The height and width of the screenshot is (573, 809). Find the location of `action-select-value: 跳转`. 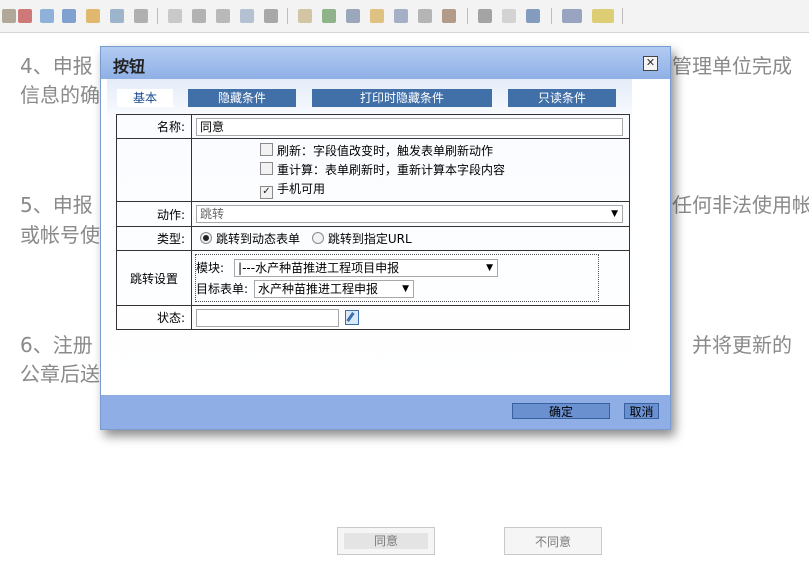

action-select-value: 跳转 is located at coordinates (212, 214).